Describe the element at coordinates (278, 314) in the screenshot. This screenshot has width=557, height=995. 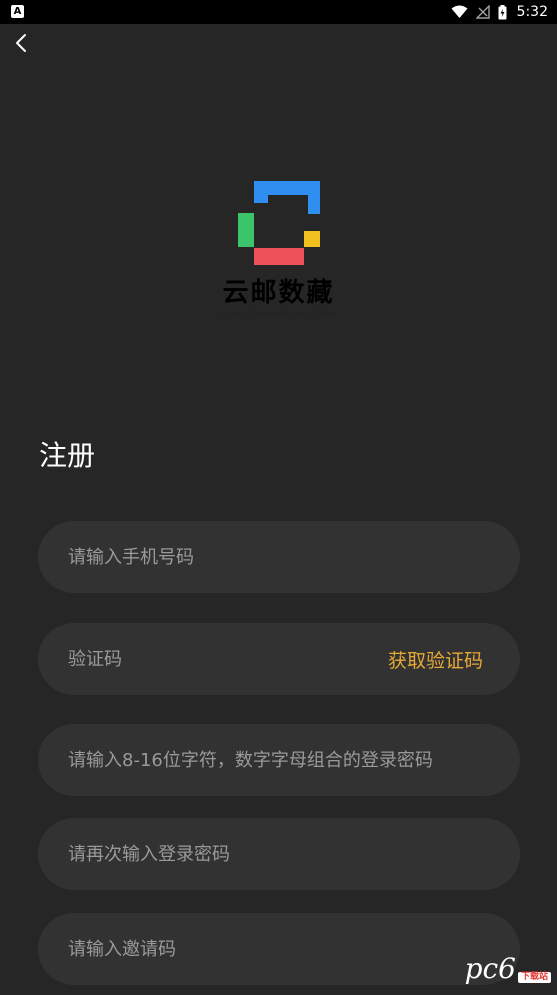
I see `app-logo-subtitle: CLOUD STAMP DATA COLLECTION` at that location.